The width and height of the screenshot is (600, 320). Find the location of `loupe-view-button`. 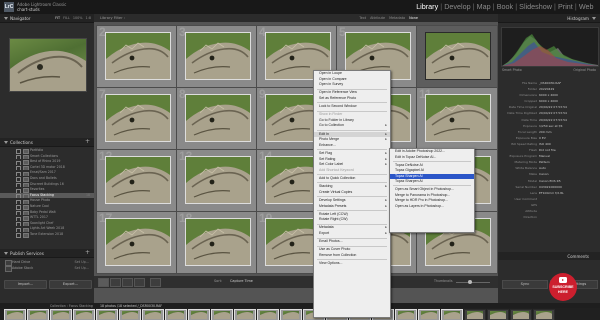

loupe-view-button is located at coordinates (115, 282).